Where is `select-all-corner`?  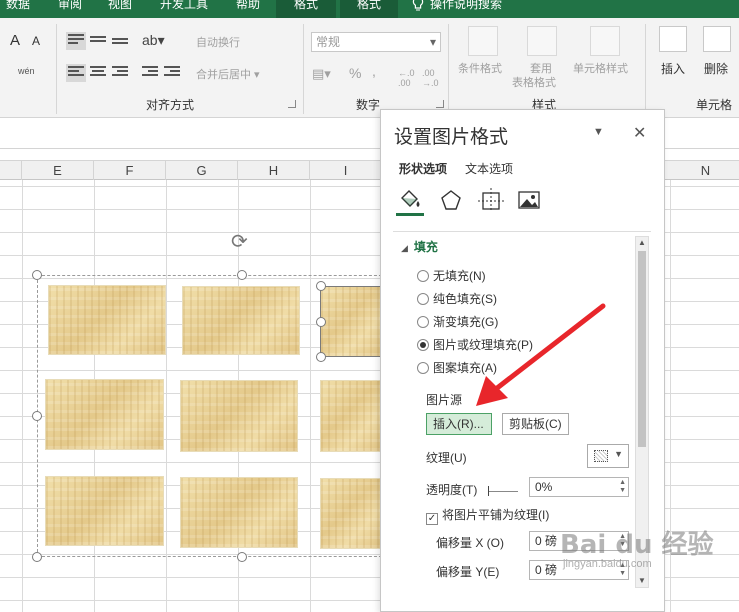
select-all-corner is located at coordinates (11, 170).